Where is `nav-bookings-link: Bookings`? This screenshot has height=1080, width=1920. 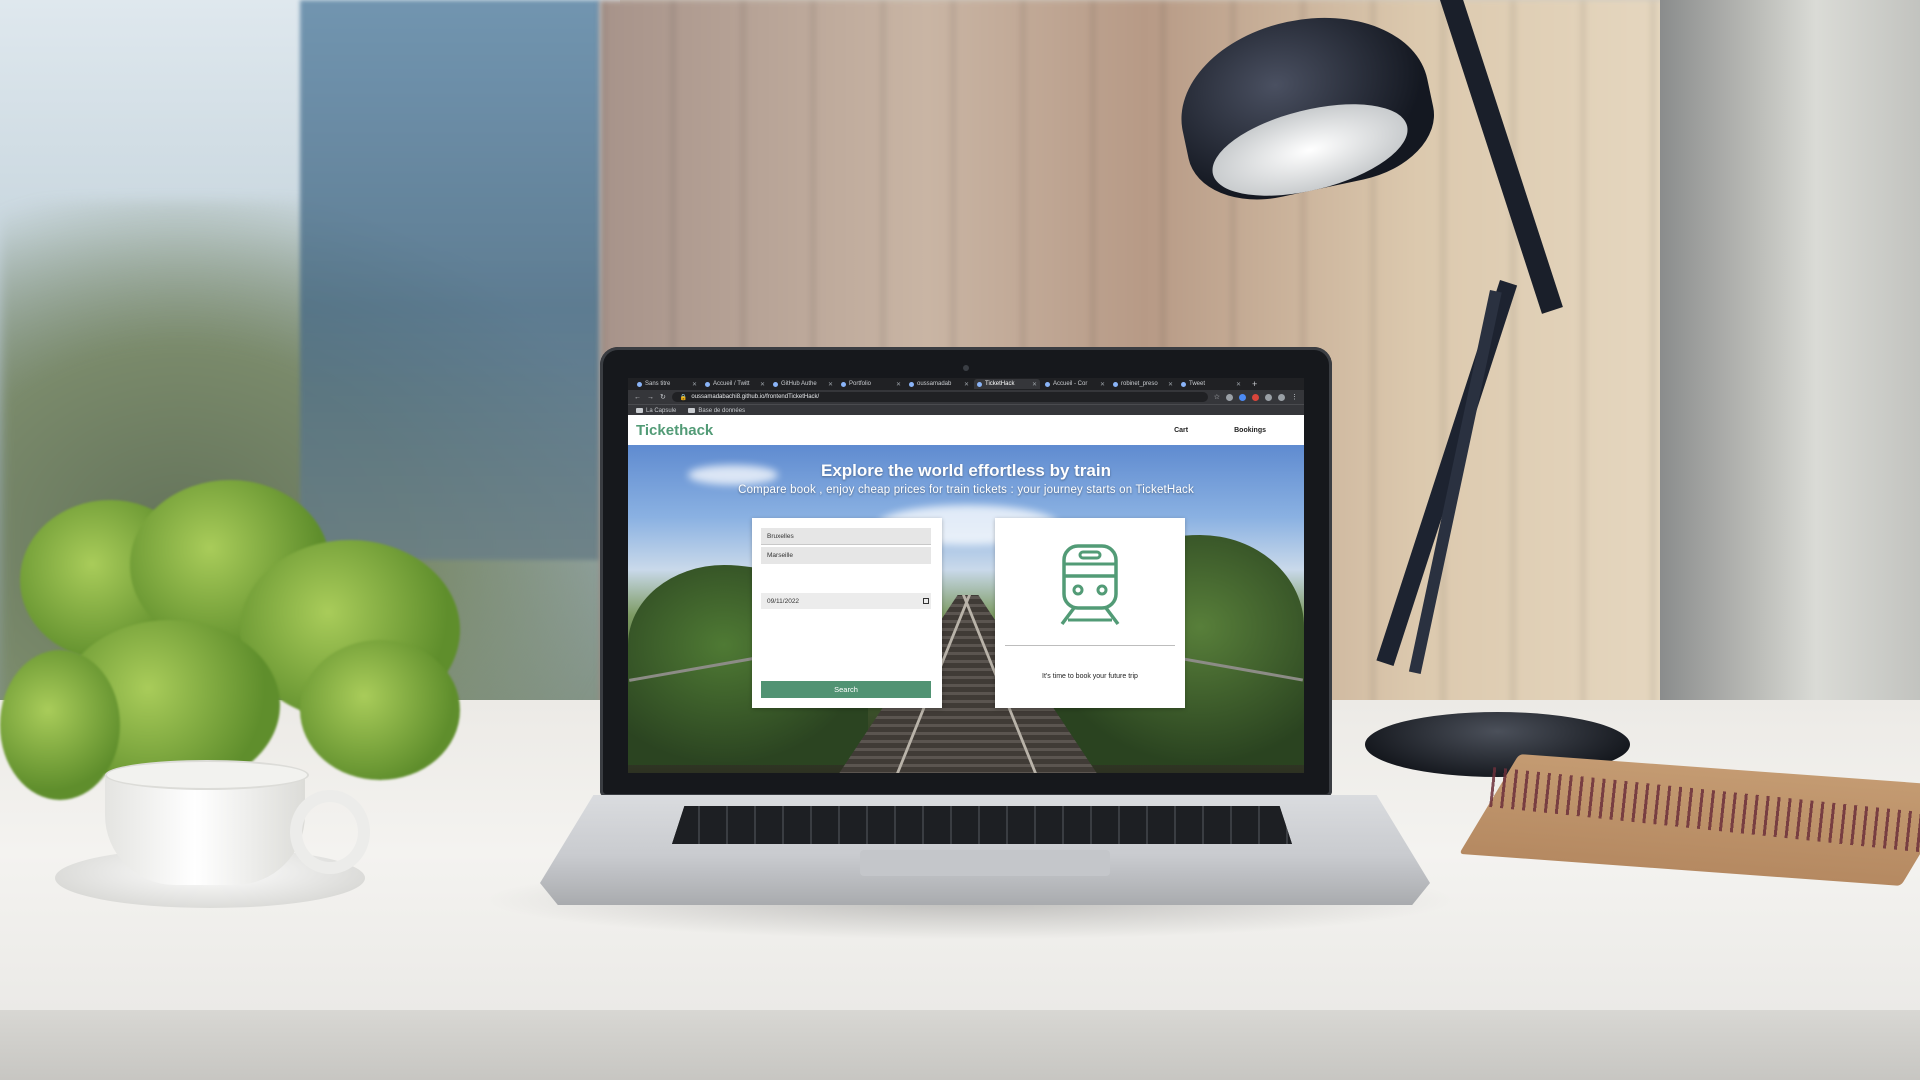 nav-bookings-link: Bookings is located at coordinates (1250, 430).